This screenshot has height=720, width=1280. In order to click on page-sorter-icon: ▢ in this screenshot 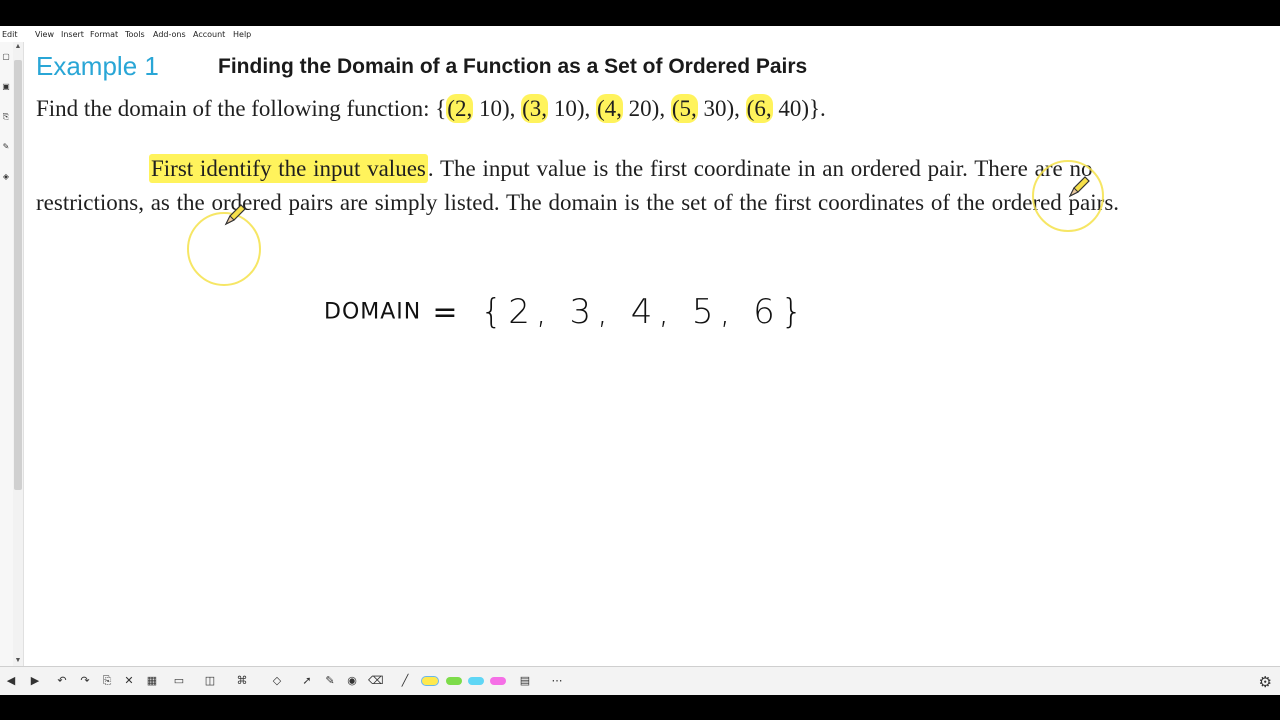, I will do `click(6, 57)`.